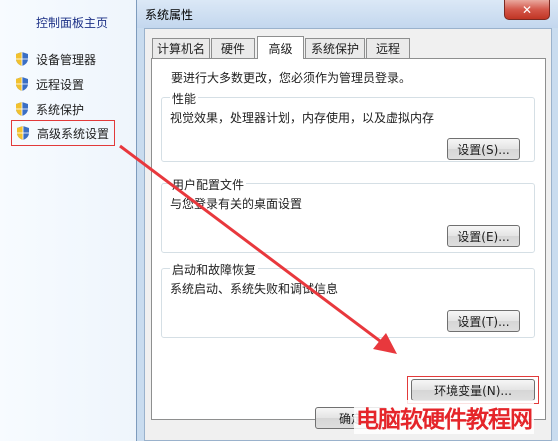  I want to click on tab-advanced: 高级, so click(280, 47).